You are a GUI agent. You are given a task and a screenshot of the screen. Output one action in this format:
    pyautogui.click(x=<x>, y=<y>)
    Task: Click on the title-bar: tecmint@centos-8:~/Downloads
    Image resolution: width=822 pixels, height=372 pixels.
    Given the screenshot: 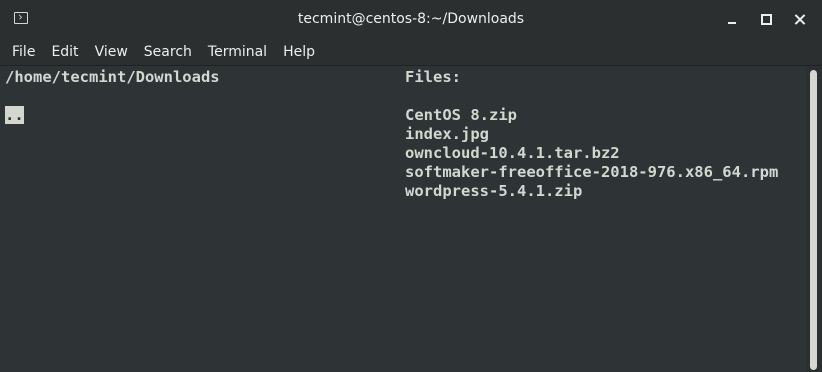 What is the action you would take?
    pyautogui.click(x=411, y=19)
    